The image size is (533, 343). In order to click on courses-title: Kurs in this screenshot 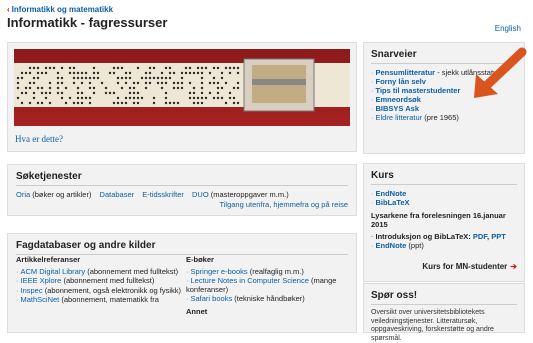, I will do `click(382, 175)`.